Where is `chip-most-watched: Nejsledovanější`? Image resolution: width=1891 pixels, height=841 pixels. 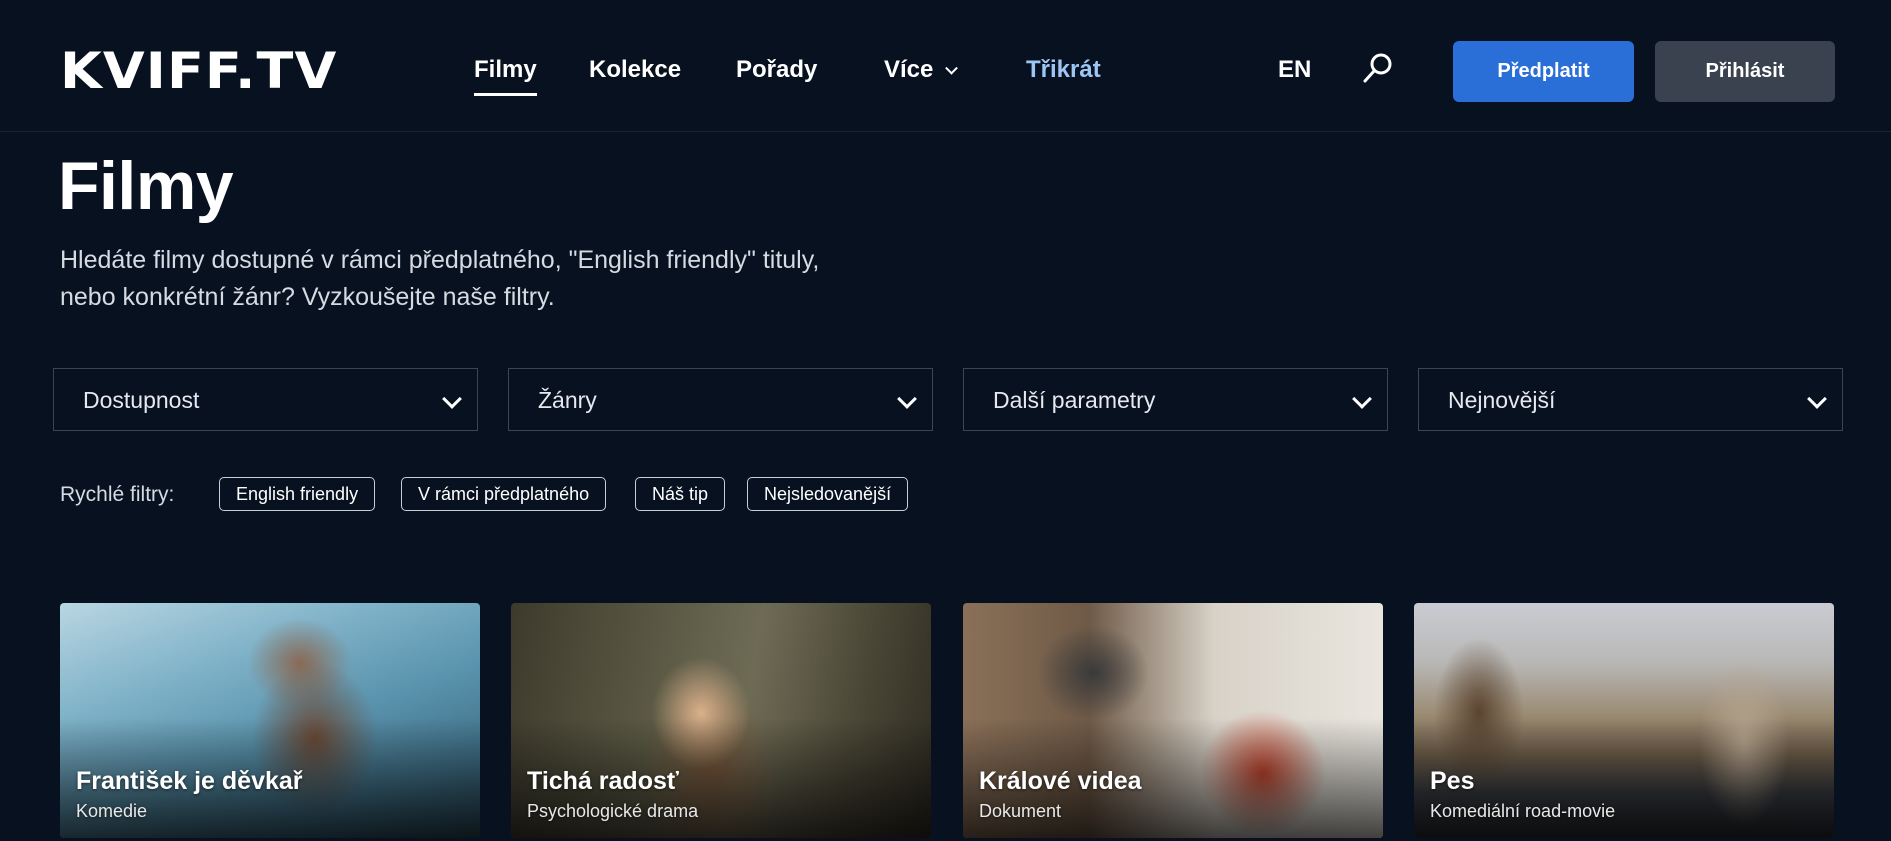 chip-most-watched: Nejsledovanější is located at coordinates (828, 494).